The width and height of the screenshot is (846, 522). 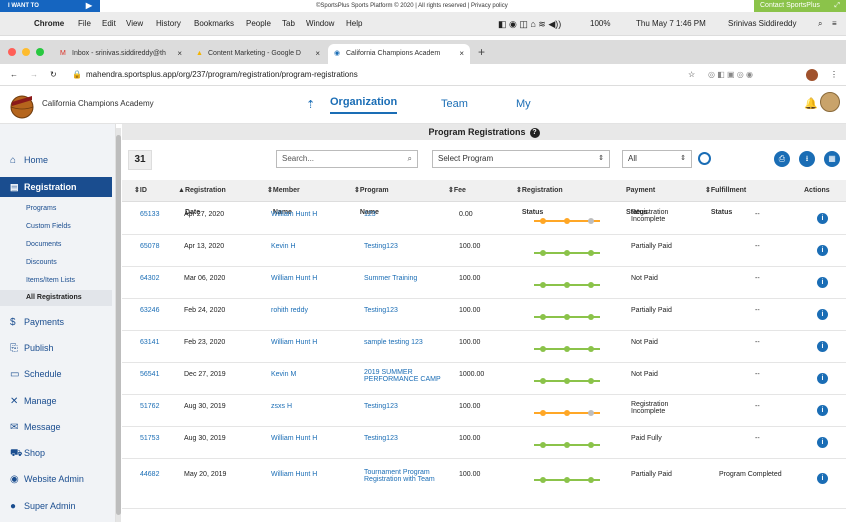 What do you see at coordinates (406, 376) in the screenshot?
I see `cell-program: 2019 SUMMER PERFORMANCE CAMP` at bounding box center [406, 376].